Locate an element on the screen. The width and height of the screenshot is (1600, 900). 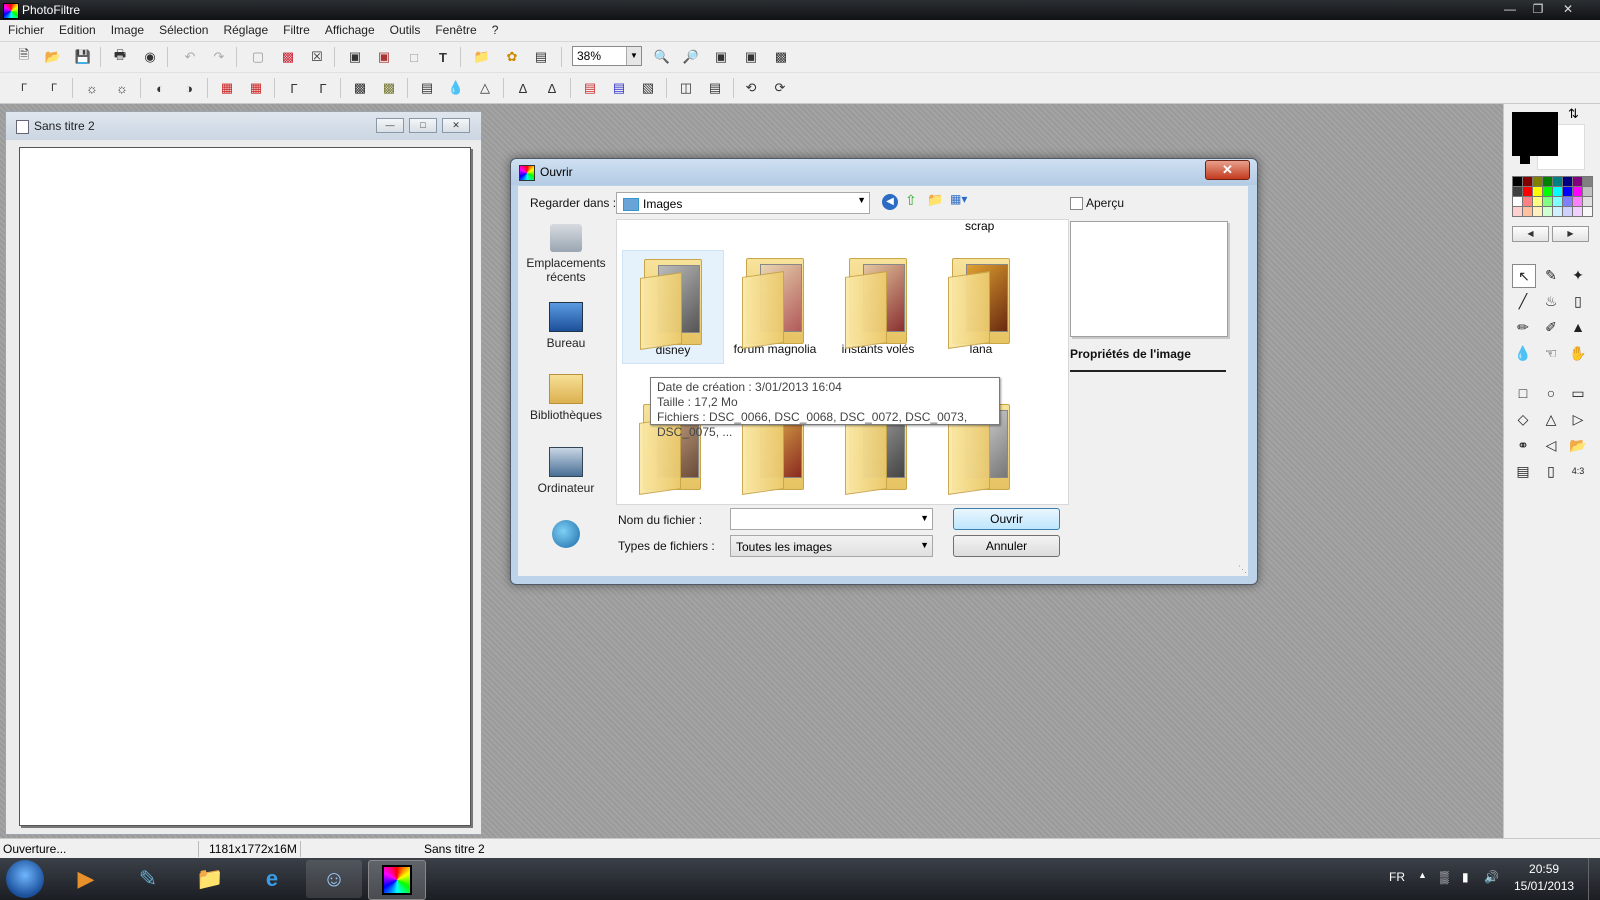
swap-colors-icon: ⇅ is located at coordinates (1573, 114).